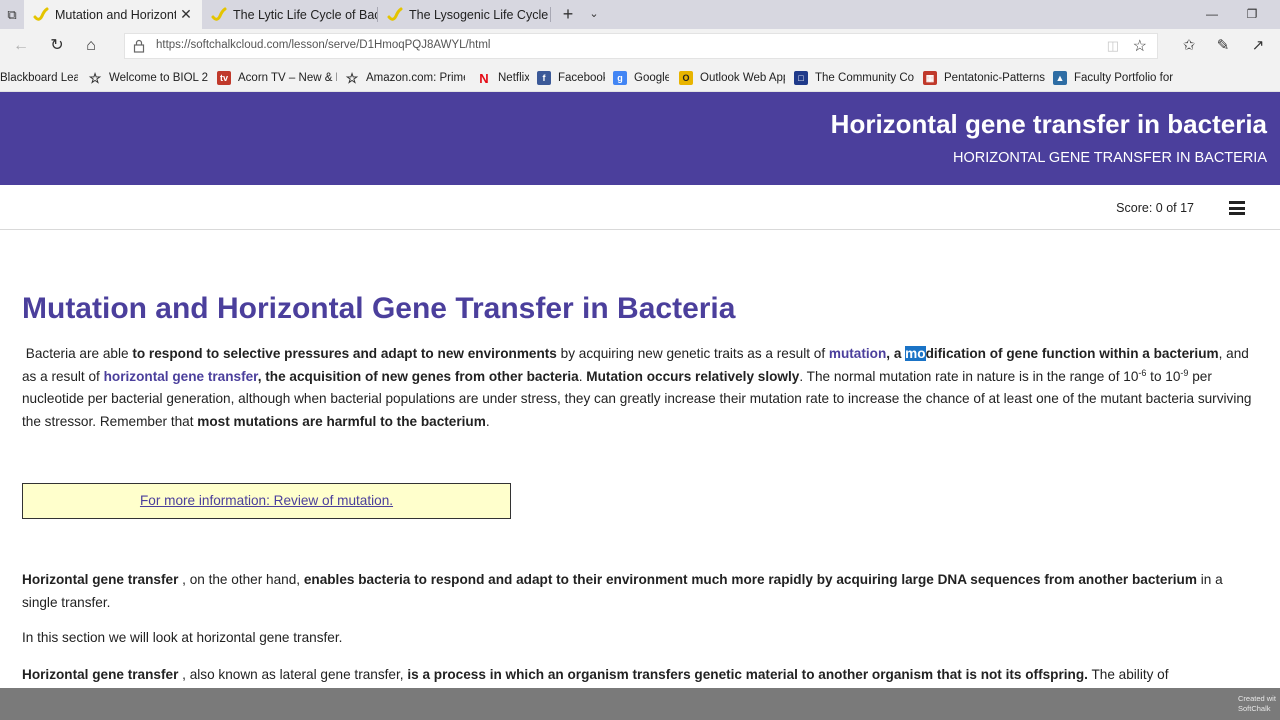 This screenshot has height=720, width=1280. I want to click on banner-subtitle: HORIZONTAL GENE TRANSFER IN BACTERIA, so click(1110, 158).